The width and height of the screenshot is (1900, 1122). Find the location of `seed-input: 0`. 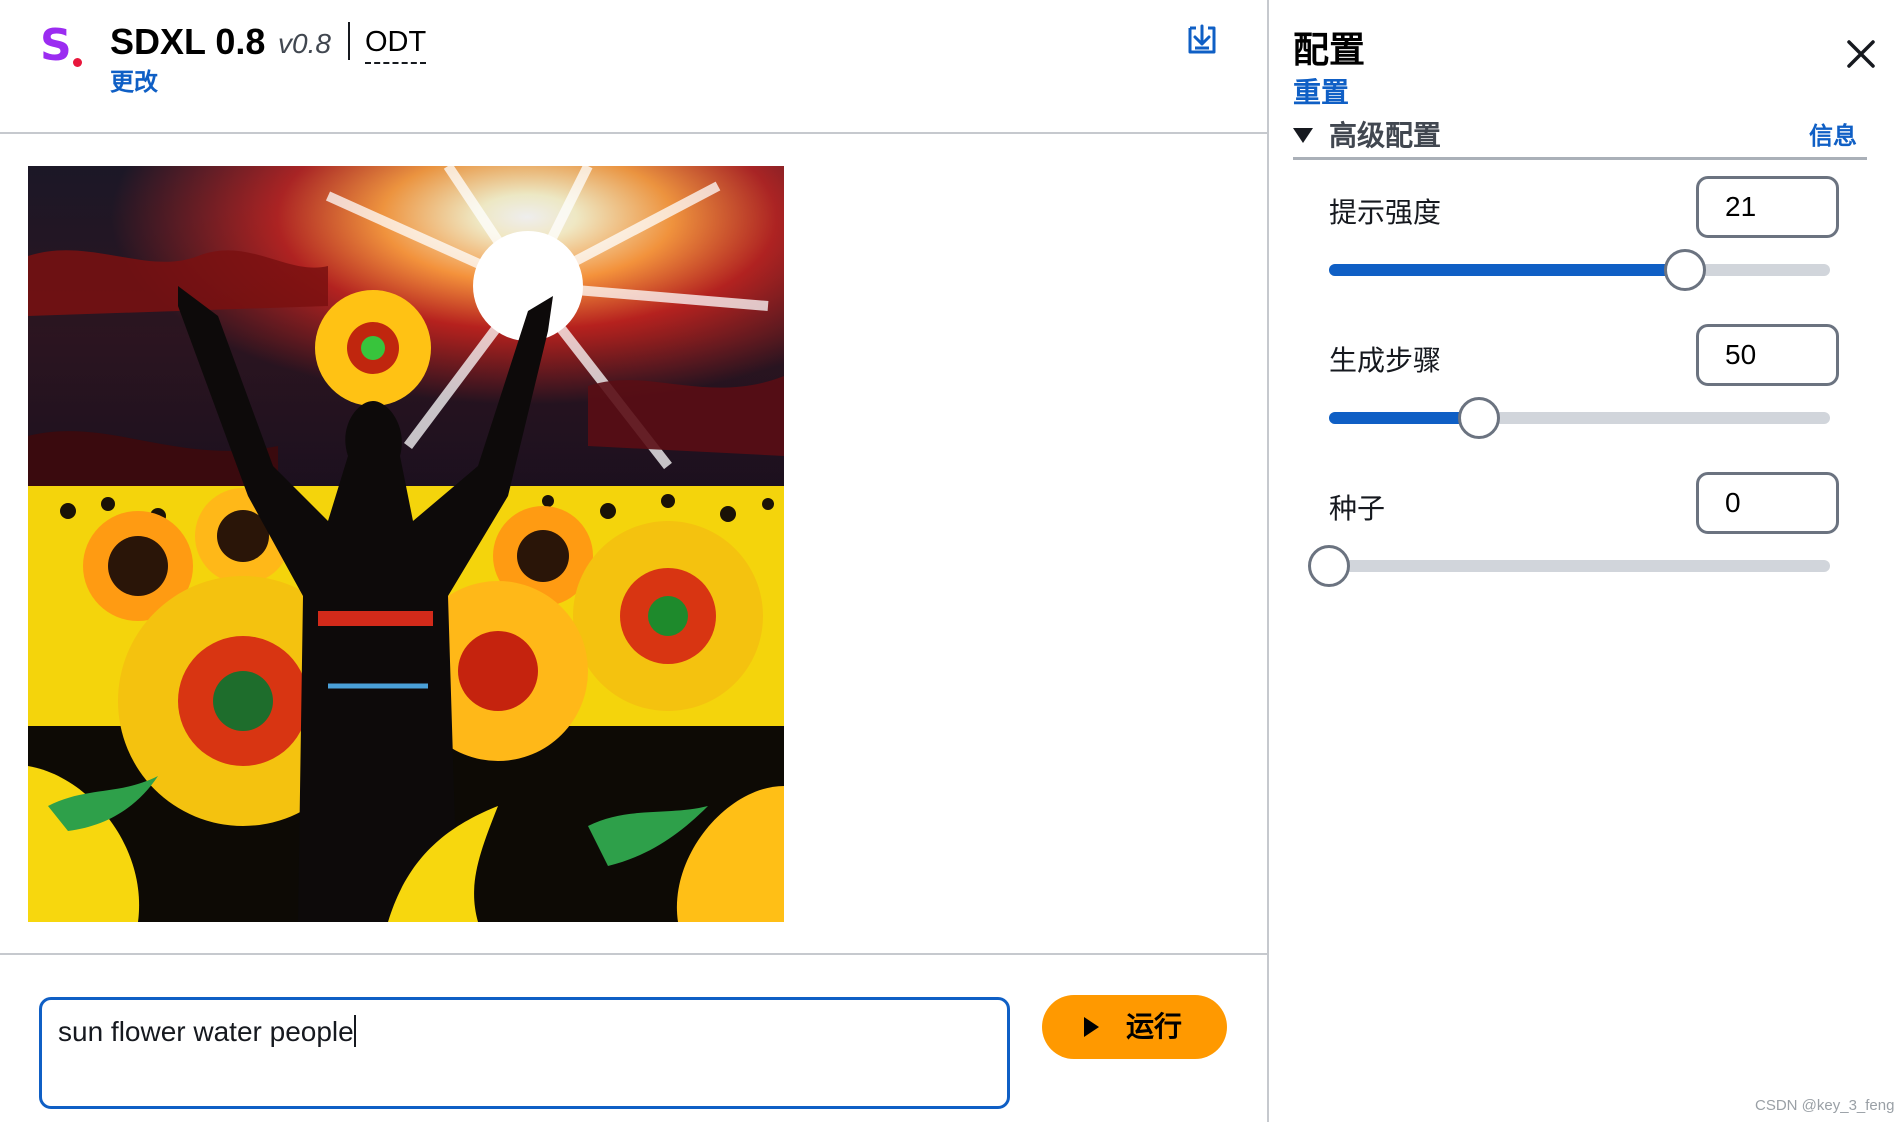

seed-input: 0 is located at coordinates (1767, 503).